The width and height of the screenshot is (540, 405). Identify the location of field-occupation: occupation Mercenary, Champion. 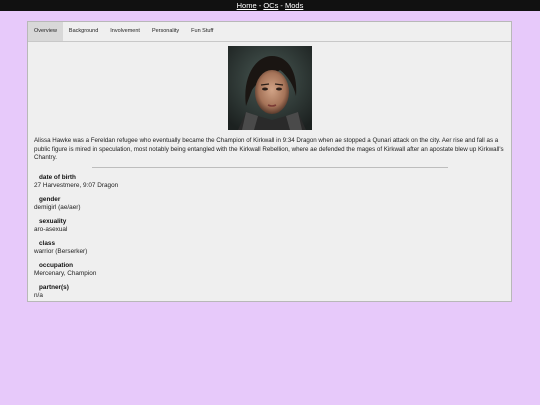
(269, 270).